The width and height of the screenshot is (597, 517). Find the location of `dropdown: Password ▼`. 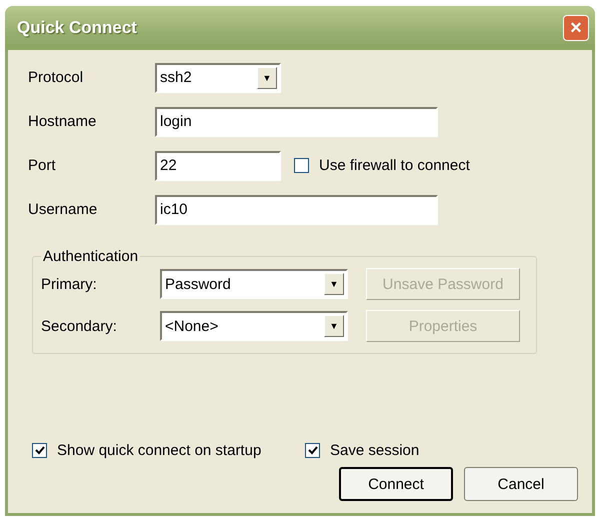

dropdown: Password ▼ is located at coordinates (254, 284).